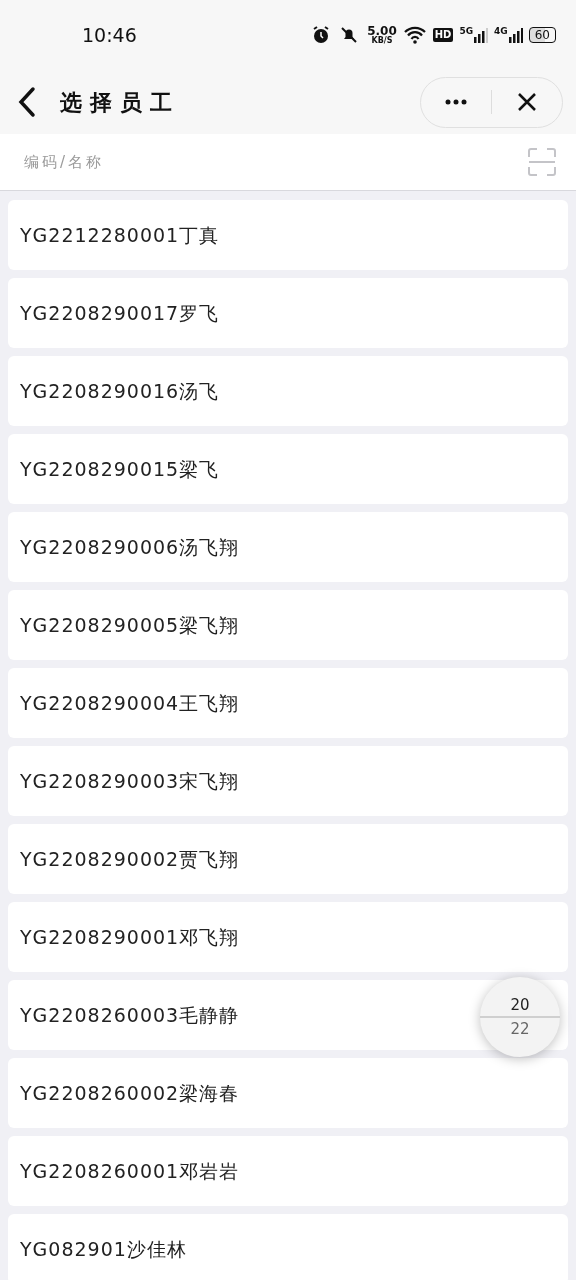  Describe the element at coordinates (288, 625) in the screenshot. I see `employee-item: YG2208290005梁飞翔` at that location.